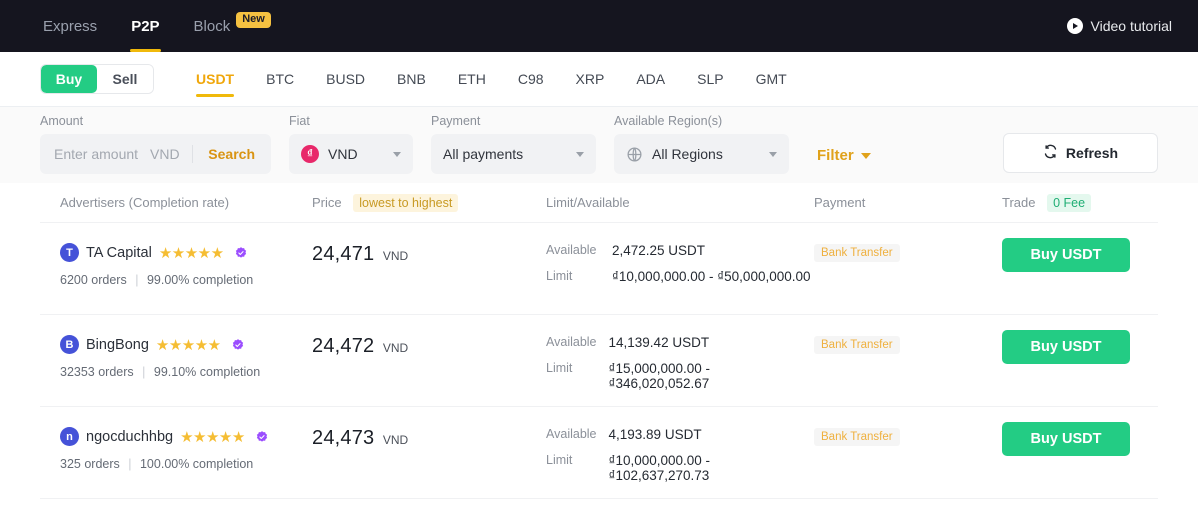 Image resolution: width=1198 pixels, height=512 pixels. Describe the element at coordinates (840, 202) in the screenshot. I see `header-payment: Payment` at that location.